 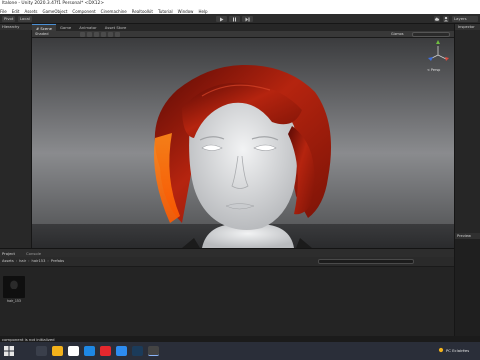 I want to click on weather-icon, so click(x=441, y=350).